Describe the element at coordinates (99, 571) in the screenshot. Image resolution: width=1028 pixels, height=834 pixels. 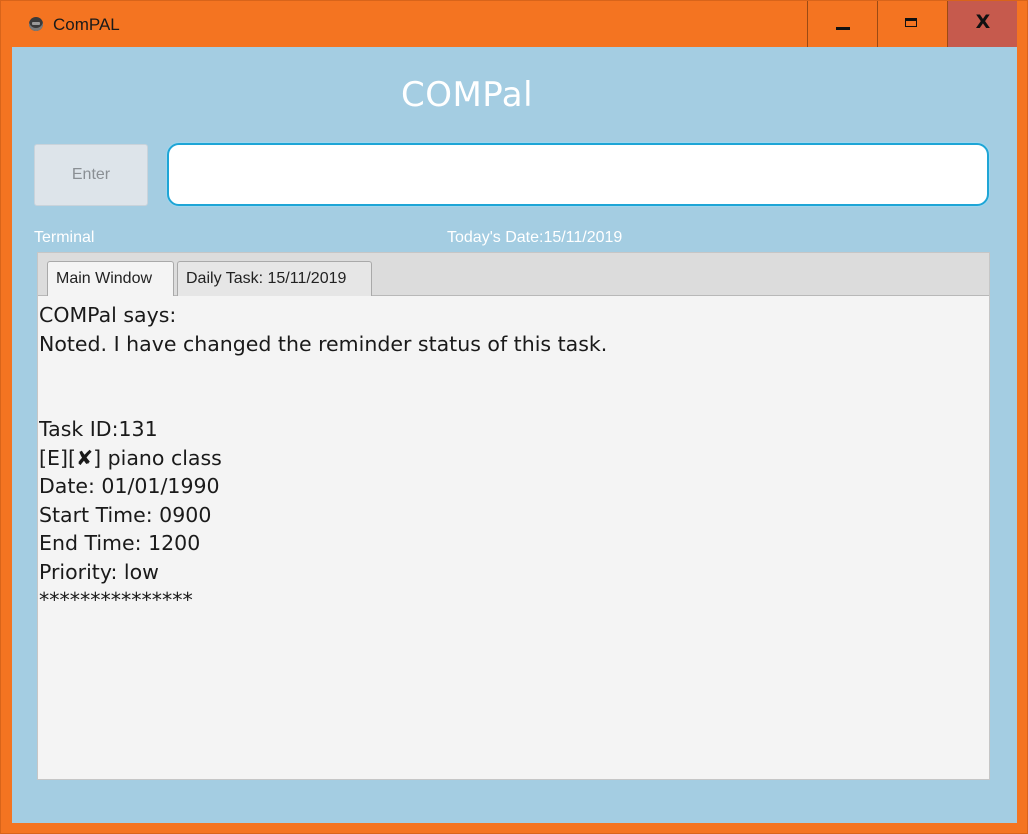
I see `output-line: Priority: low` at that location.